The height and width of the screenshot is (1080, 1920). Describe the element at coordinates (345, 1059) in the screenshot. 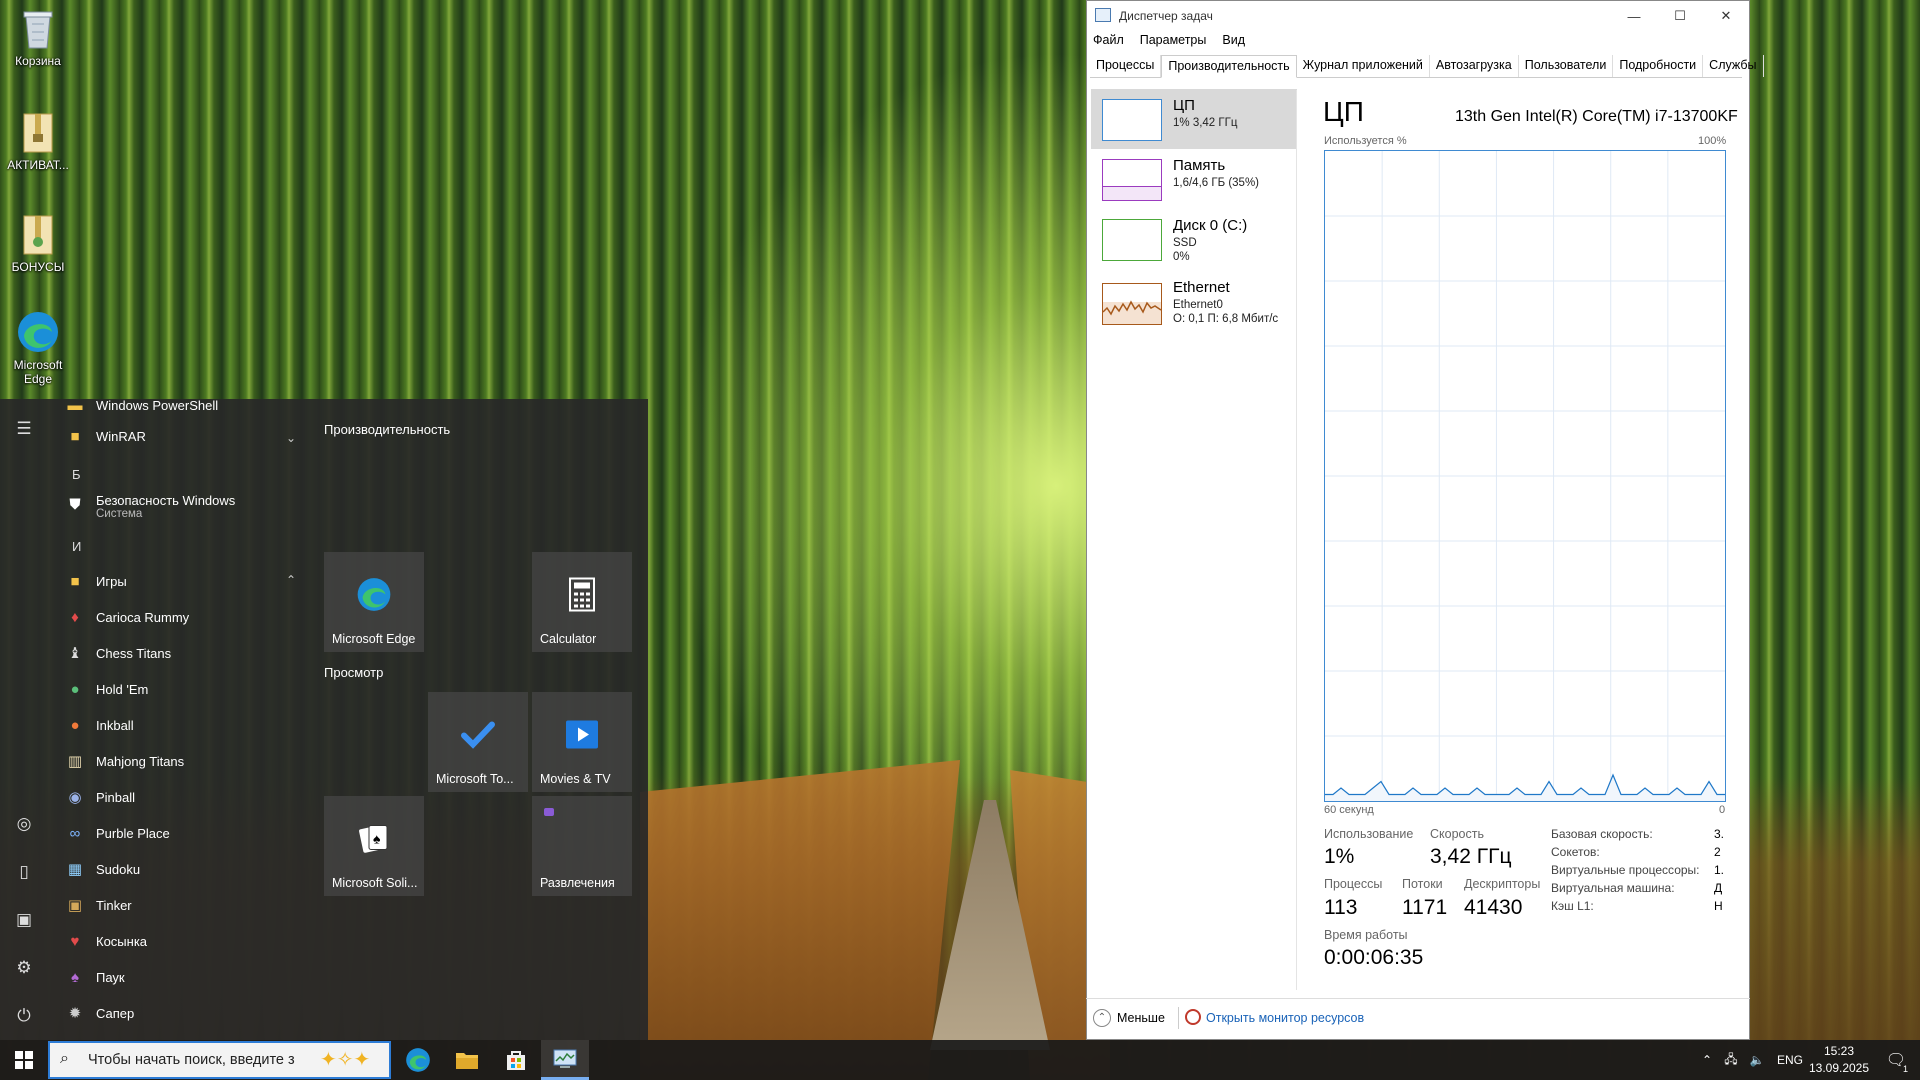

I see `sparkle-icon: ✦✧✦` at that location.